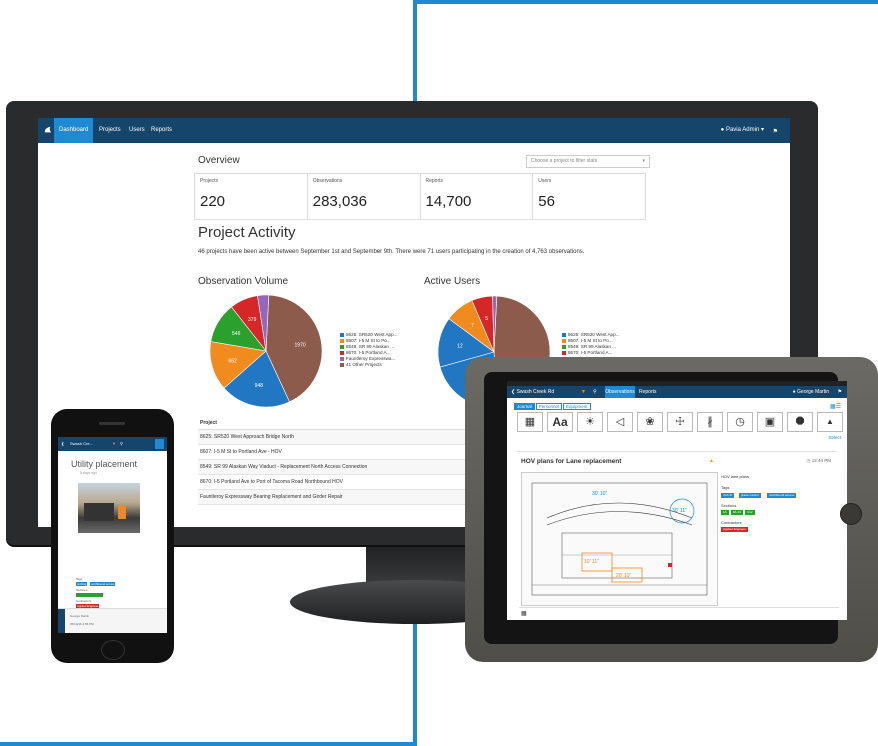  I want to click on tablet-side-button, so click(851, 514).